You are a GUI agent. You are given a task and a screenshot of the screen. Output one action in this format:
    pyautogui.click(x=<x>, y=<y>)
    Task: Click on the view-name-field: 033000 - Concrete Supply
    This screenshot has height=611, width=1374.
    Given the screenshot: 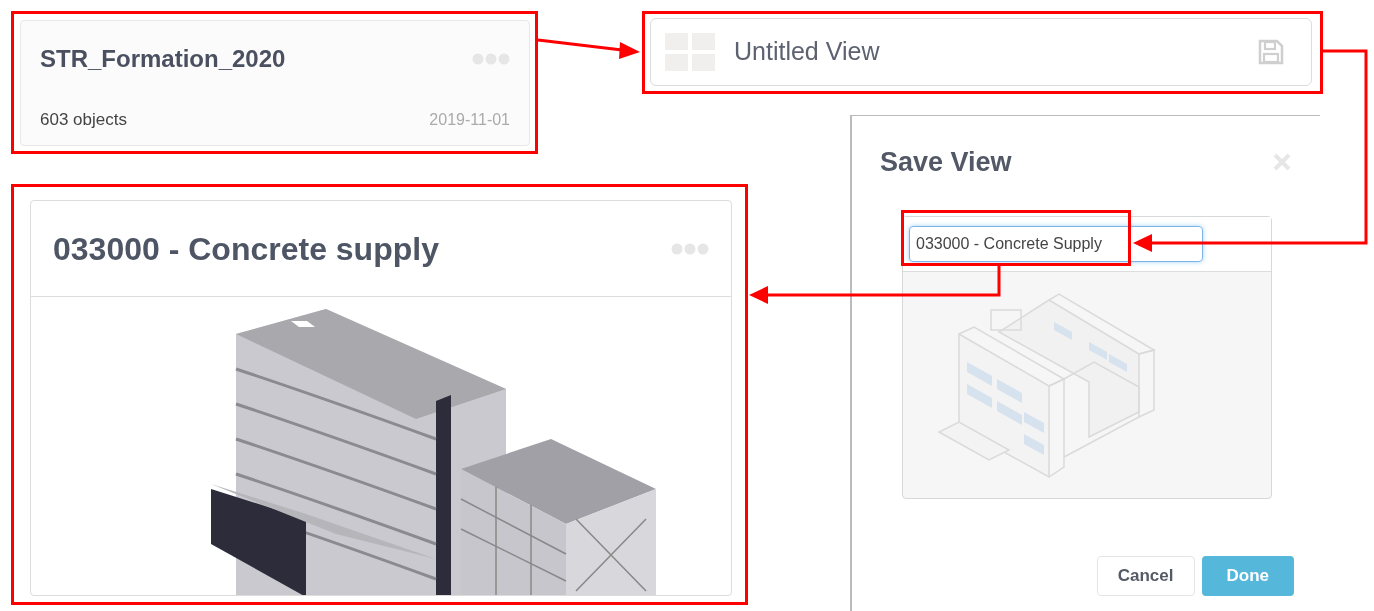 What is the action you would take?
    pyautogui.click(x=1056, y=244)
    